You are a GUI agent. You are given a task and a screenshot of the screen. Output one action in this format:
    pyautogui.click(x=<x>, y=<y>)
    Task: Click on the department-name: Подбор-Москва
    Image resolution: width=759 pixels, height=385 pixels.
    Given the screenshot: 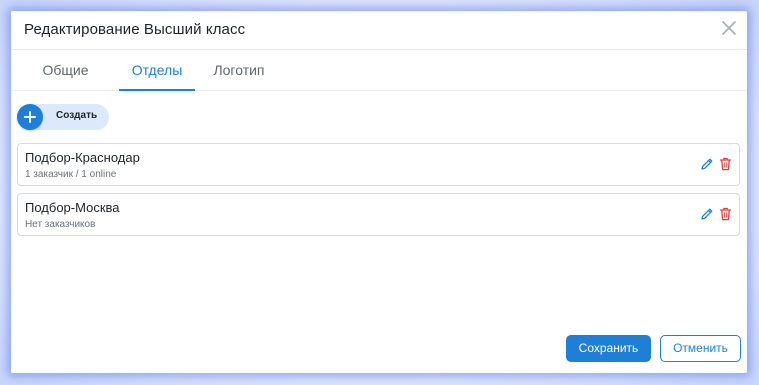 What is the action you would take?
    pyautogui.click(x=72, y=207)
    